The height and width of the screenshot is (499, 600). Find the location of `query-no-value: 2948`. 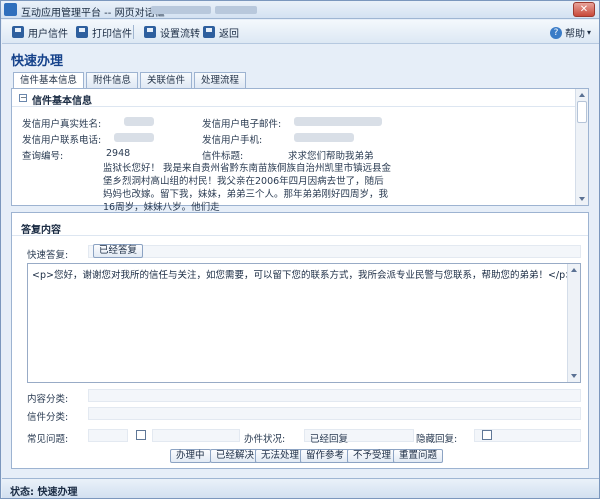

query-no-value: 2948 is located at coordinates (118, 153).